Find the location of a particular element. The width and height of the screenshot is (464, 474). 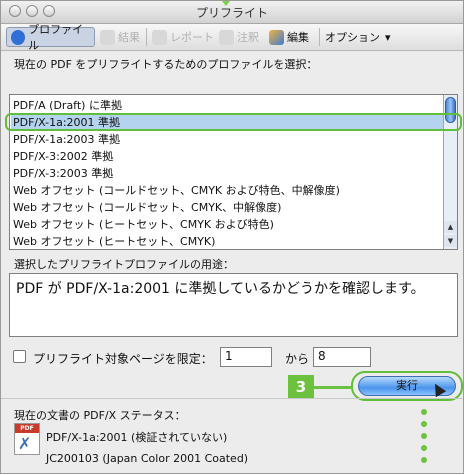

step-badge: 3 is located at coordinates (301, 387).